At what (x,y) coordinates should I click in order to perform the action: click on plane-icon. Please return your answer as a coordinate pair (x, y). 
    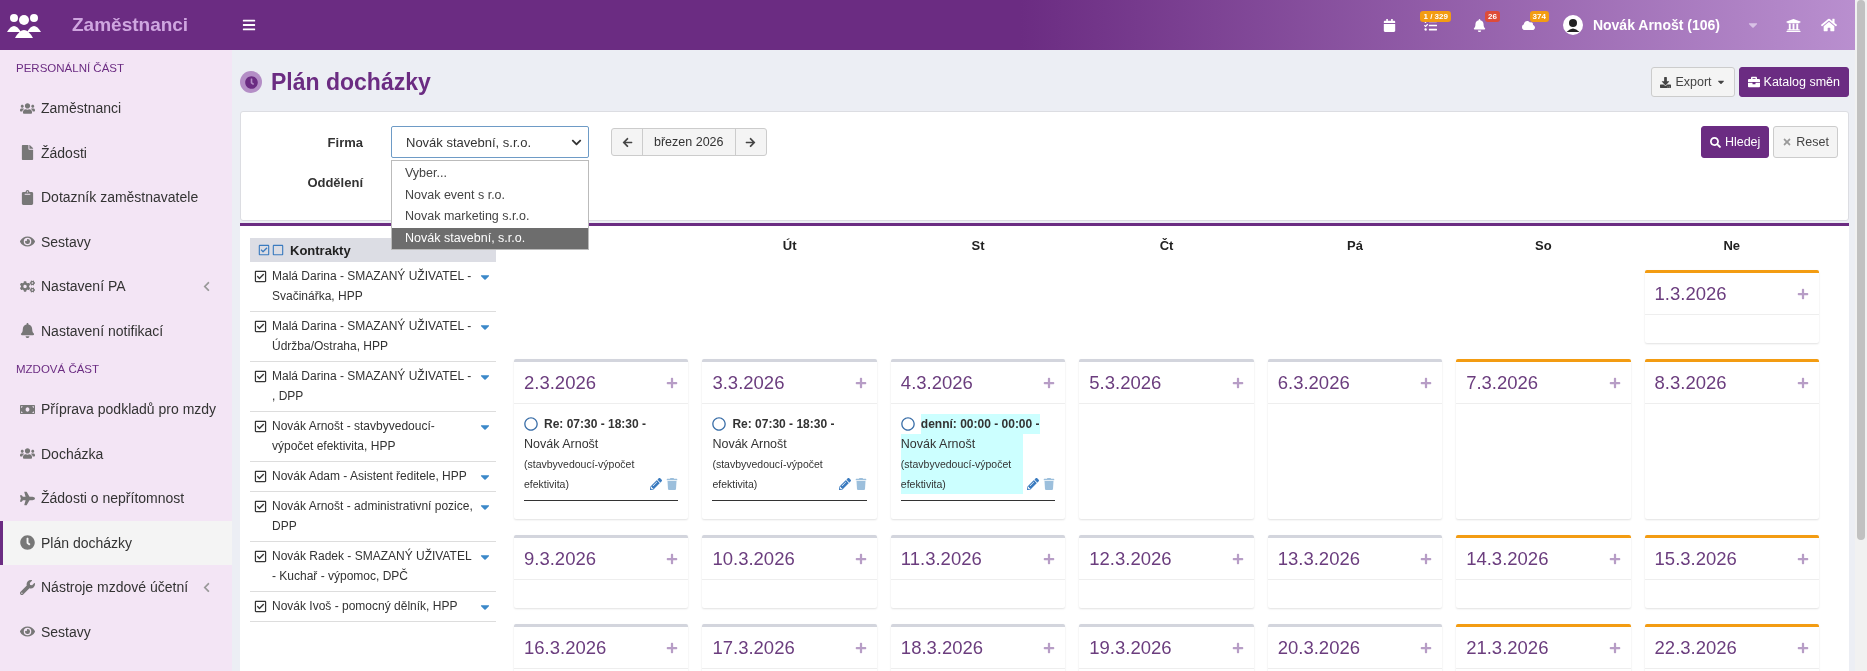
    Looking at the image, I should click on (27, 498).